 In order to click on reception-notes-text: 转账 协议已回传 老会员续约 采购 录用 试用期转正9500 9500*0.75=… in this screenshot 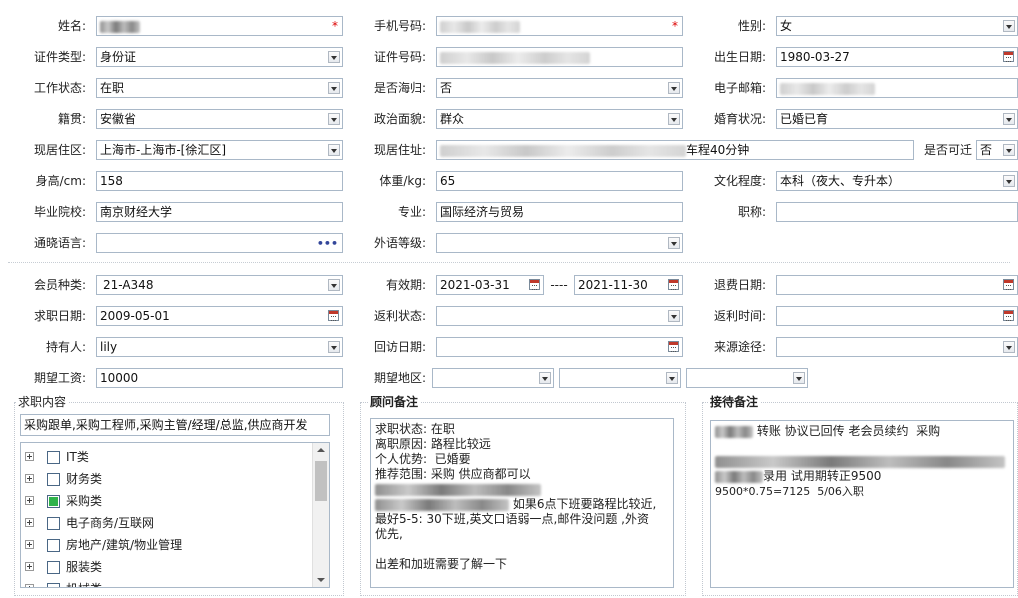, I will do `click(862, 504)`.